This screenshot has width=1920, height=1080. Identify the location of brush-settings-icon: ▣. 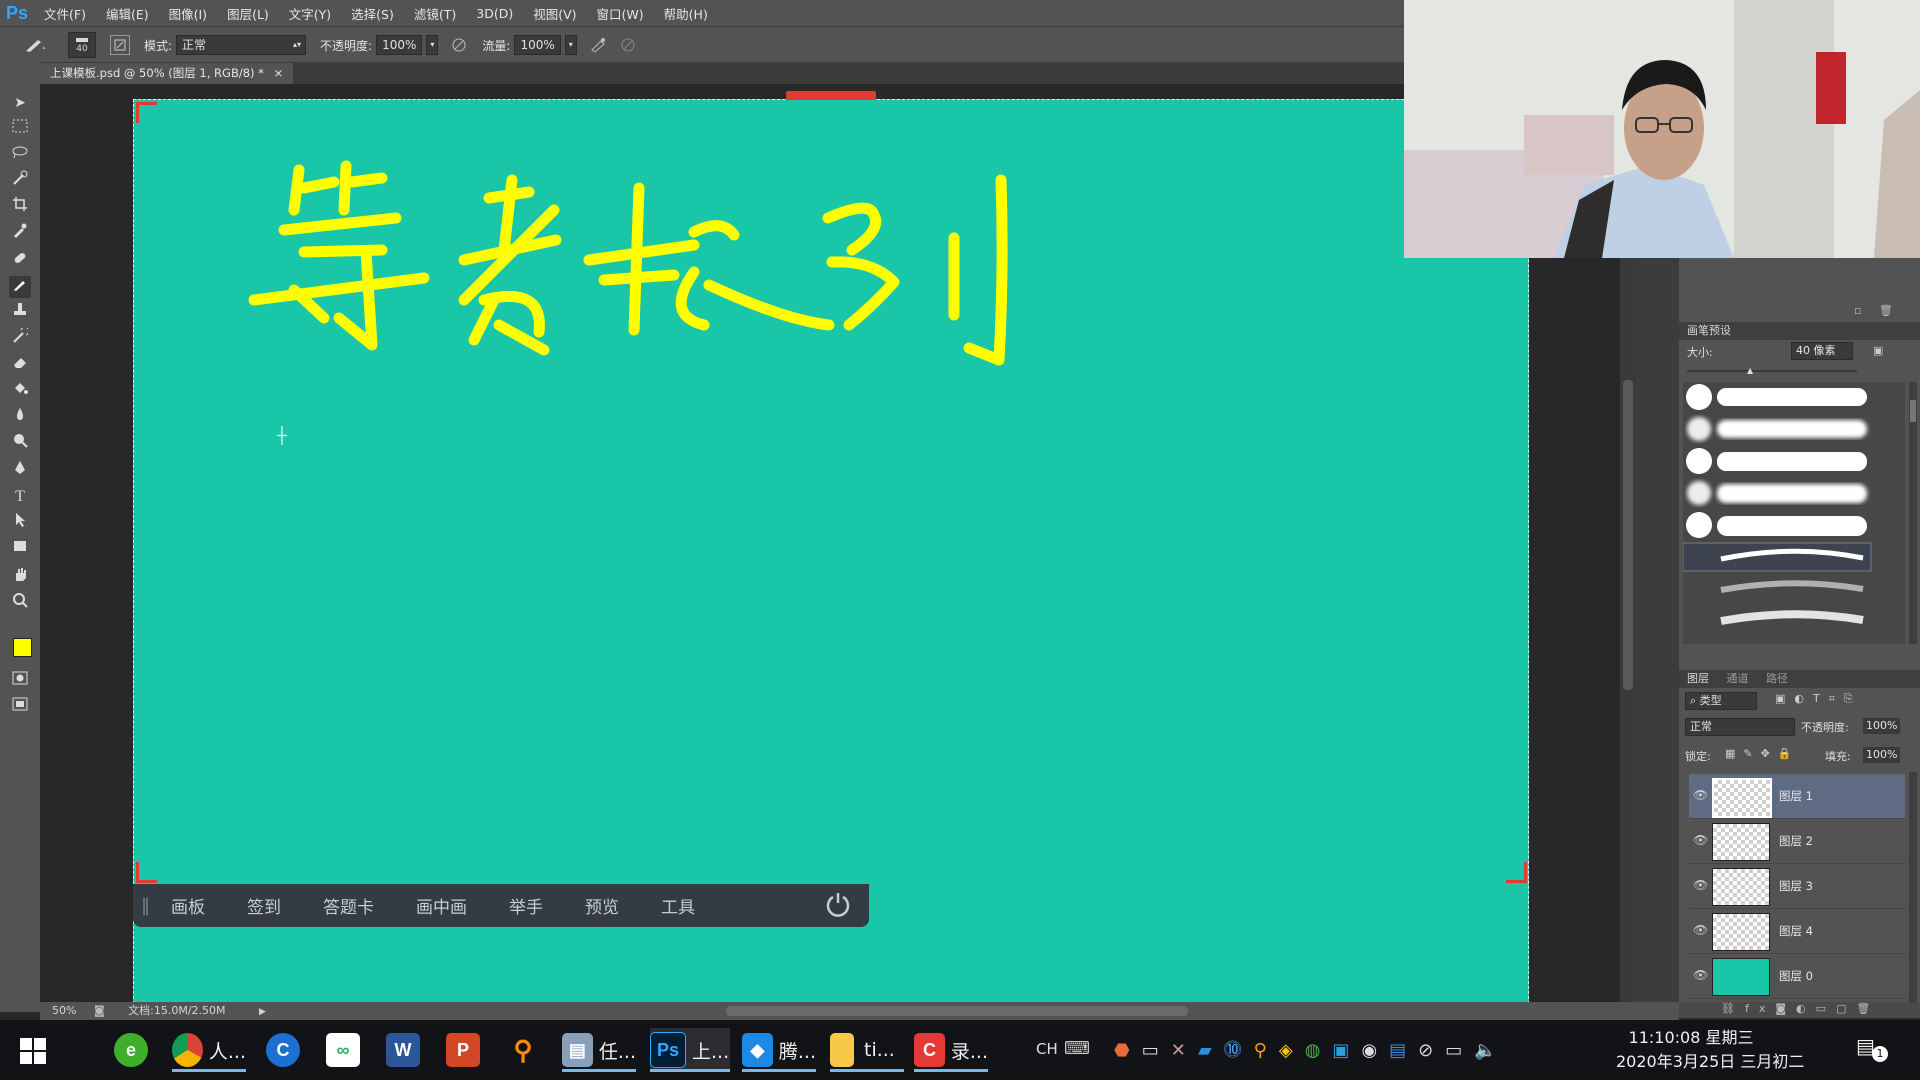
(1882, 352).